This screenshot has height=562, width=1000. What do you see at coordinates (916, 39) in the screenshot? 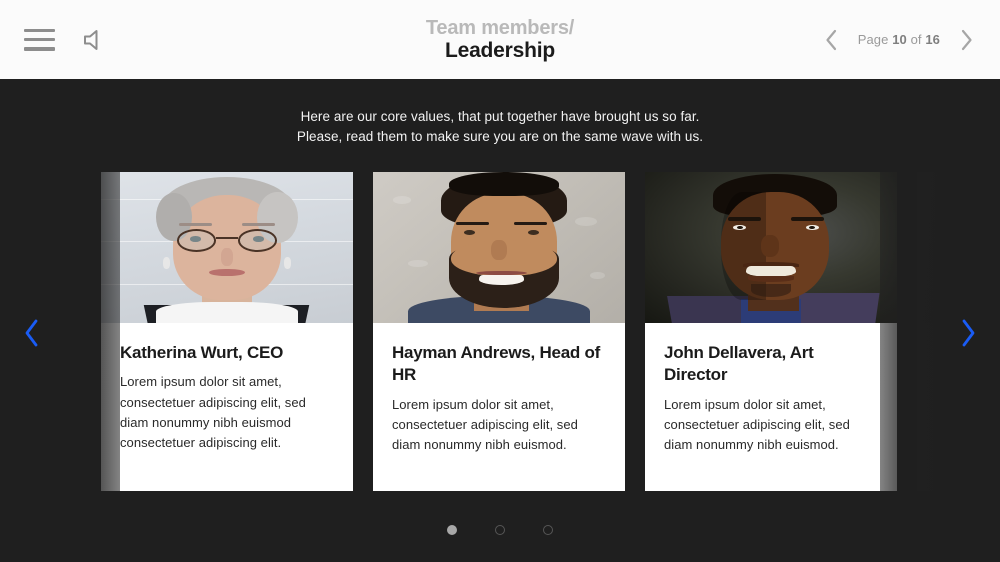
I see `page-counter-middle: of` at bounding box center [916, 39].